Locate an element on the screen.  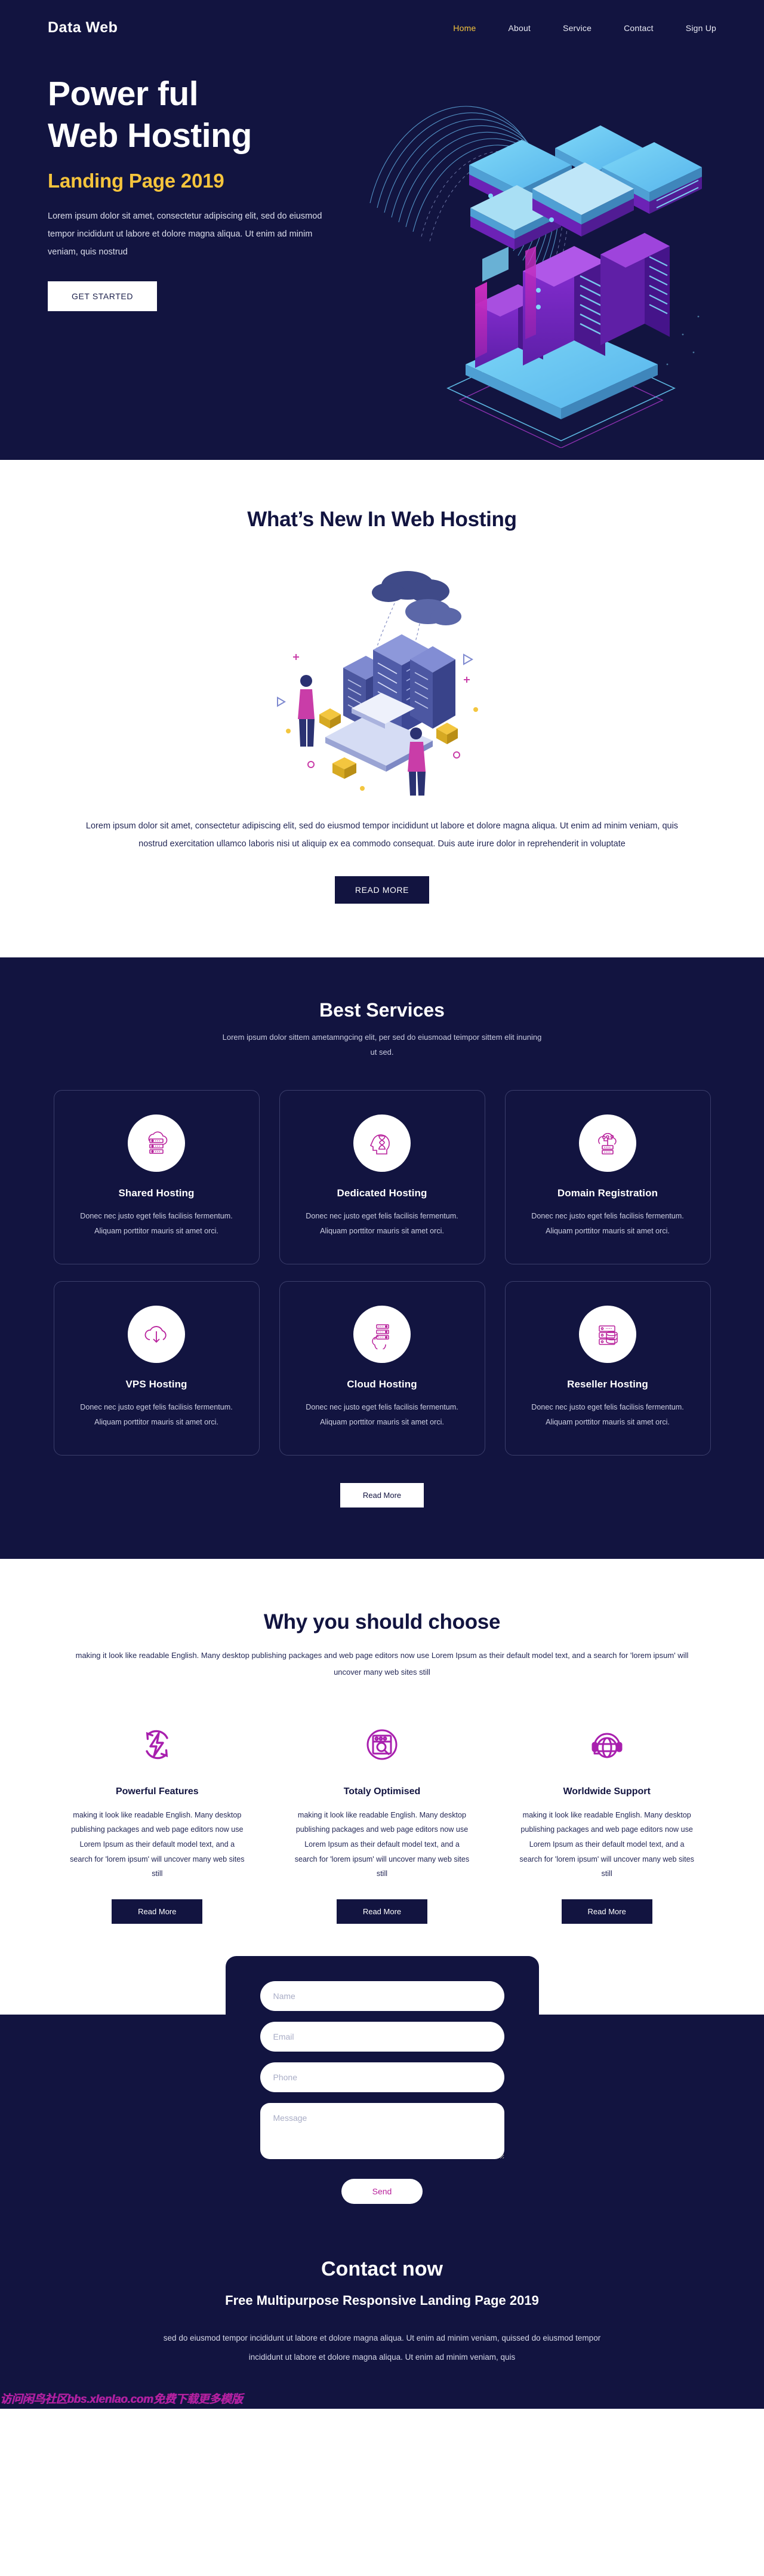
globe-headset-icon is located at coordinates (607, 1744).